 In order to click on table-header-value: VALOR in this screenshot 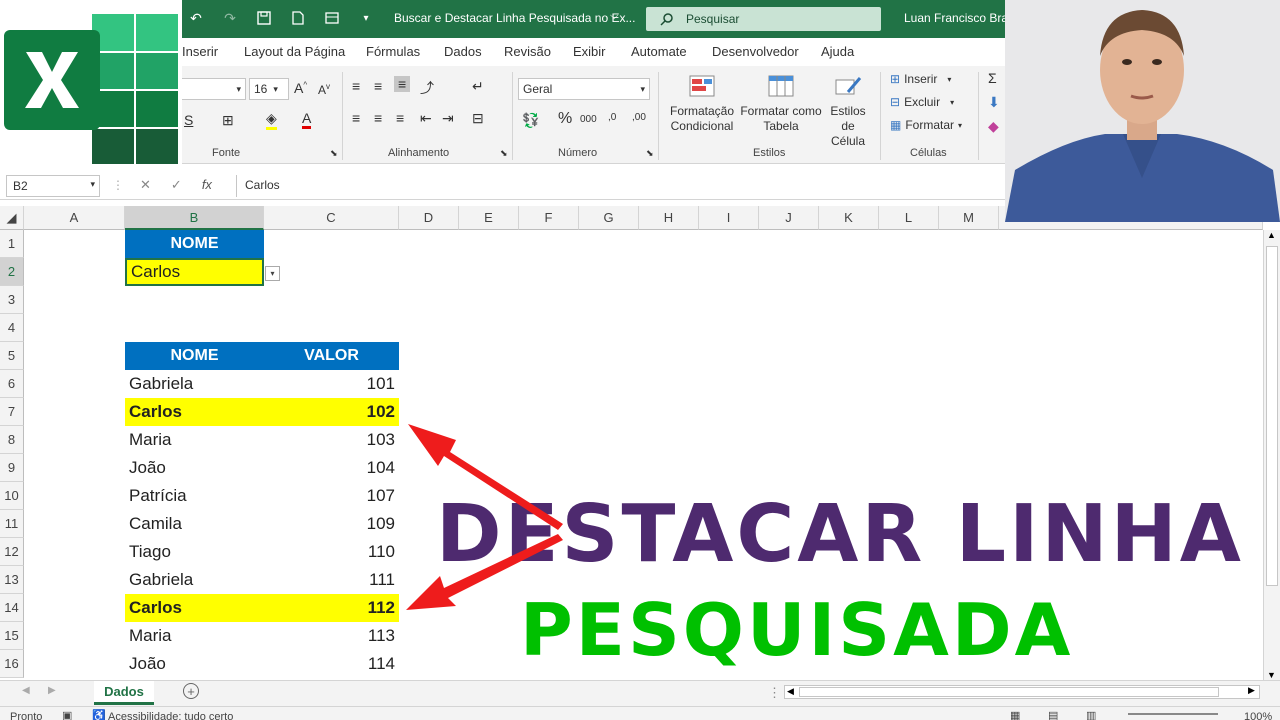, I will do `click(331, 356)`.